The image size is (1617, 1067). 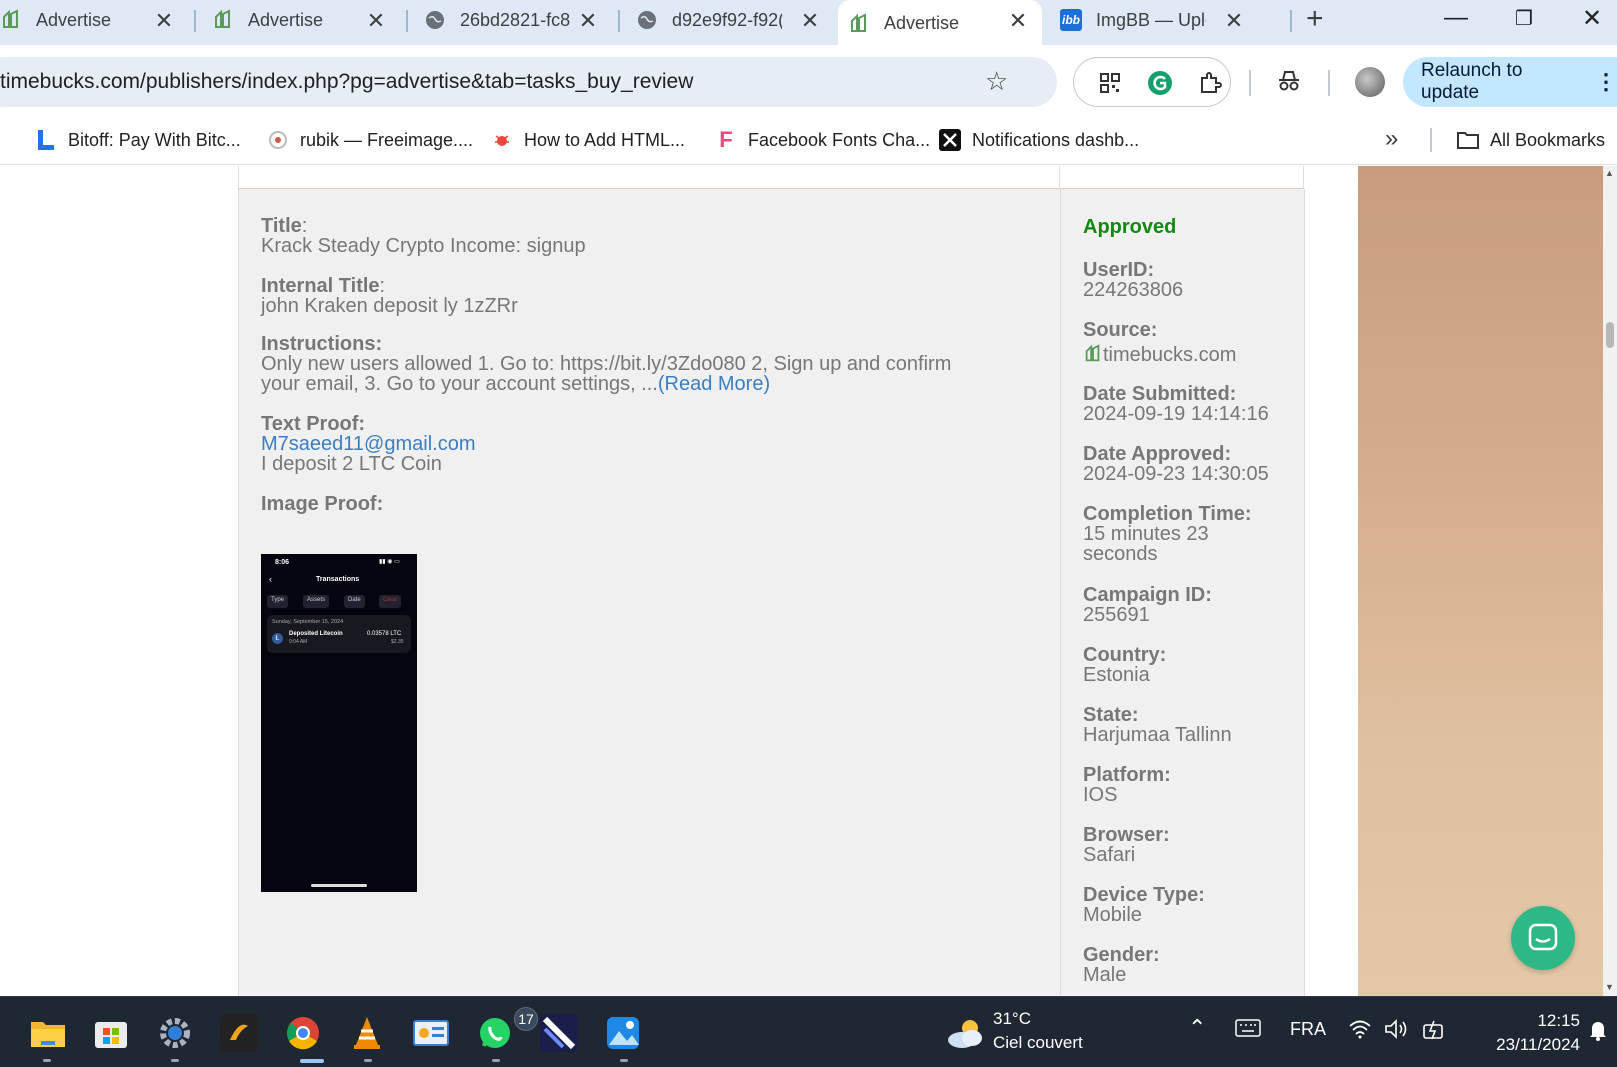 What do you see at coordinates (1610, 335) in the screenshot?
I see `scrollbar-thumb` at bounding box center [1610, 335].